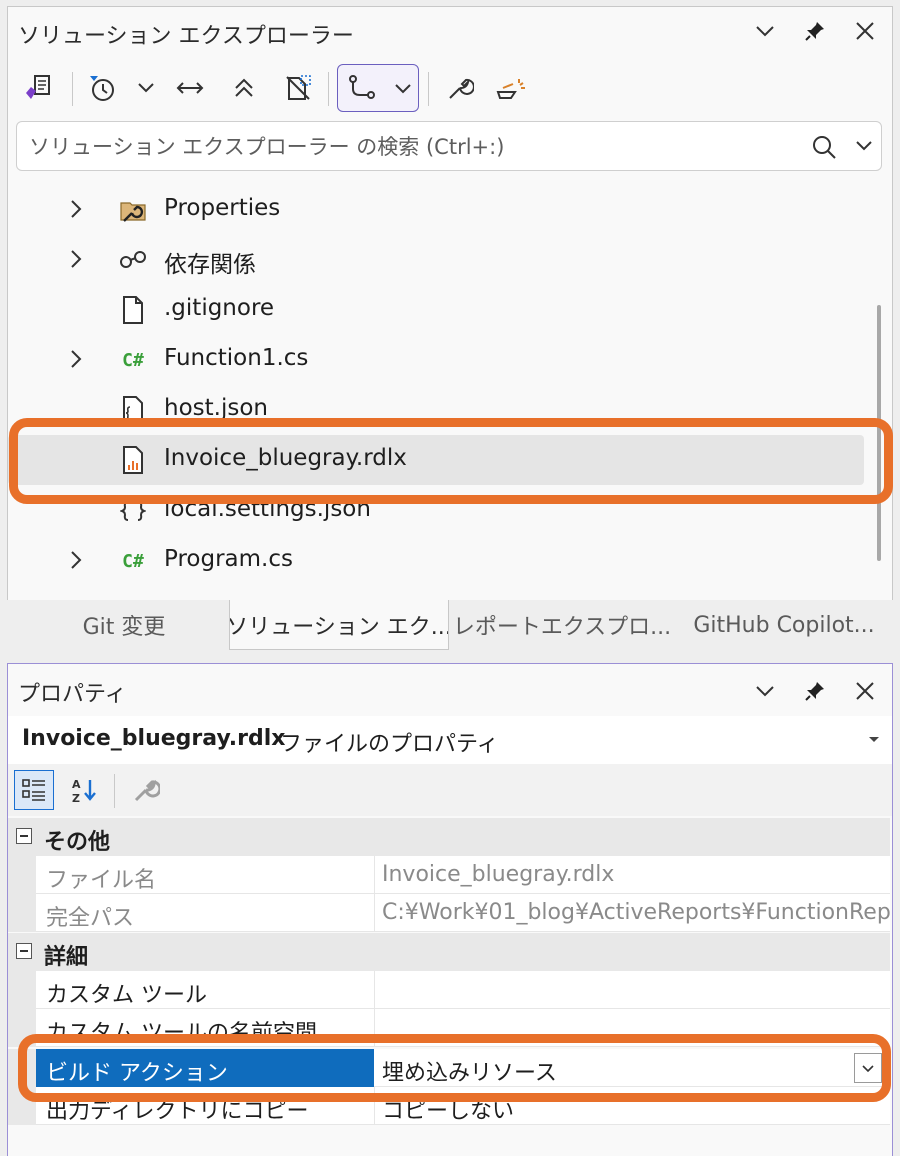 The height and width of the screenshot is (1156, 900). What do you see at coordinates (378, 88) in the screenshot?
I see `git-graph-dropdown-button` at bounding box center [378, 88].